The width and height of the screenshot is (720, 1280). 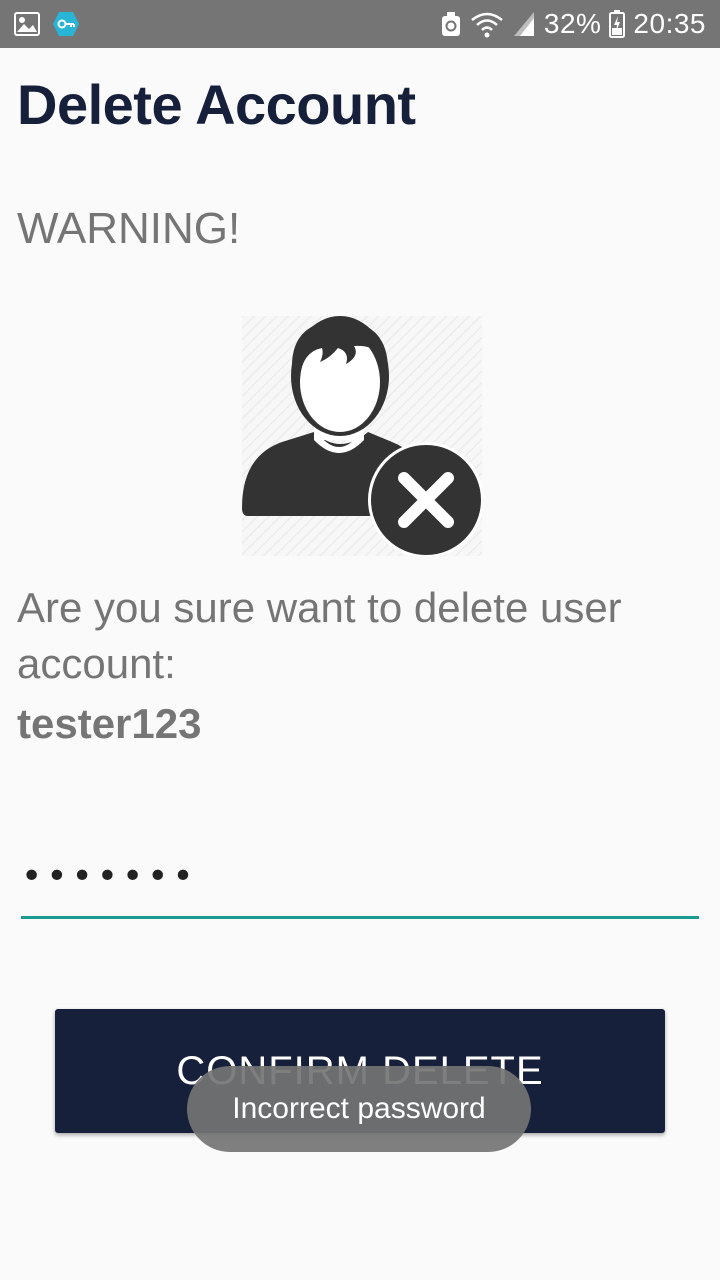 I want to click on password-field, so click(x=360, y=882).